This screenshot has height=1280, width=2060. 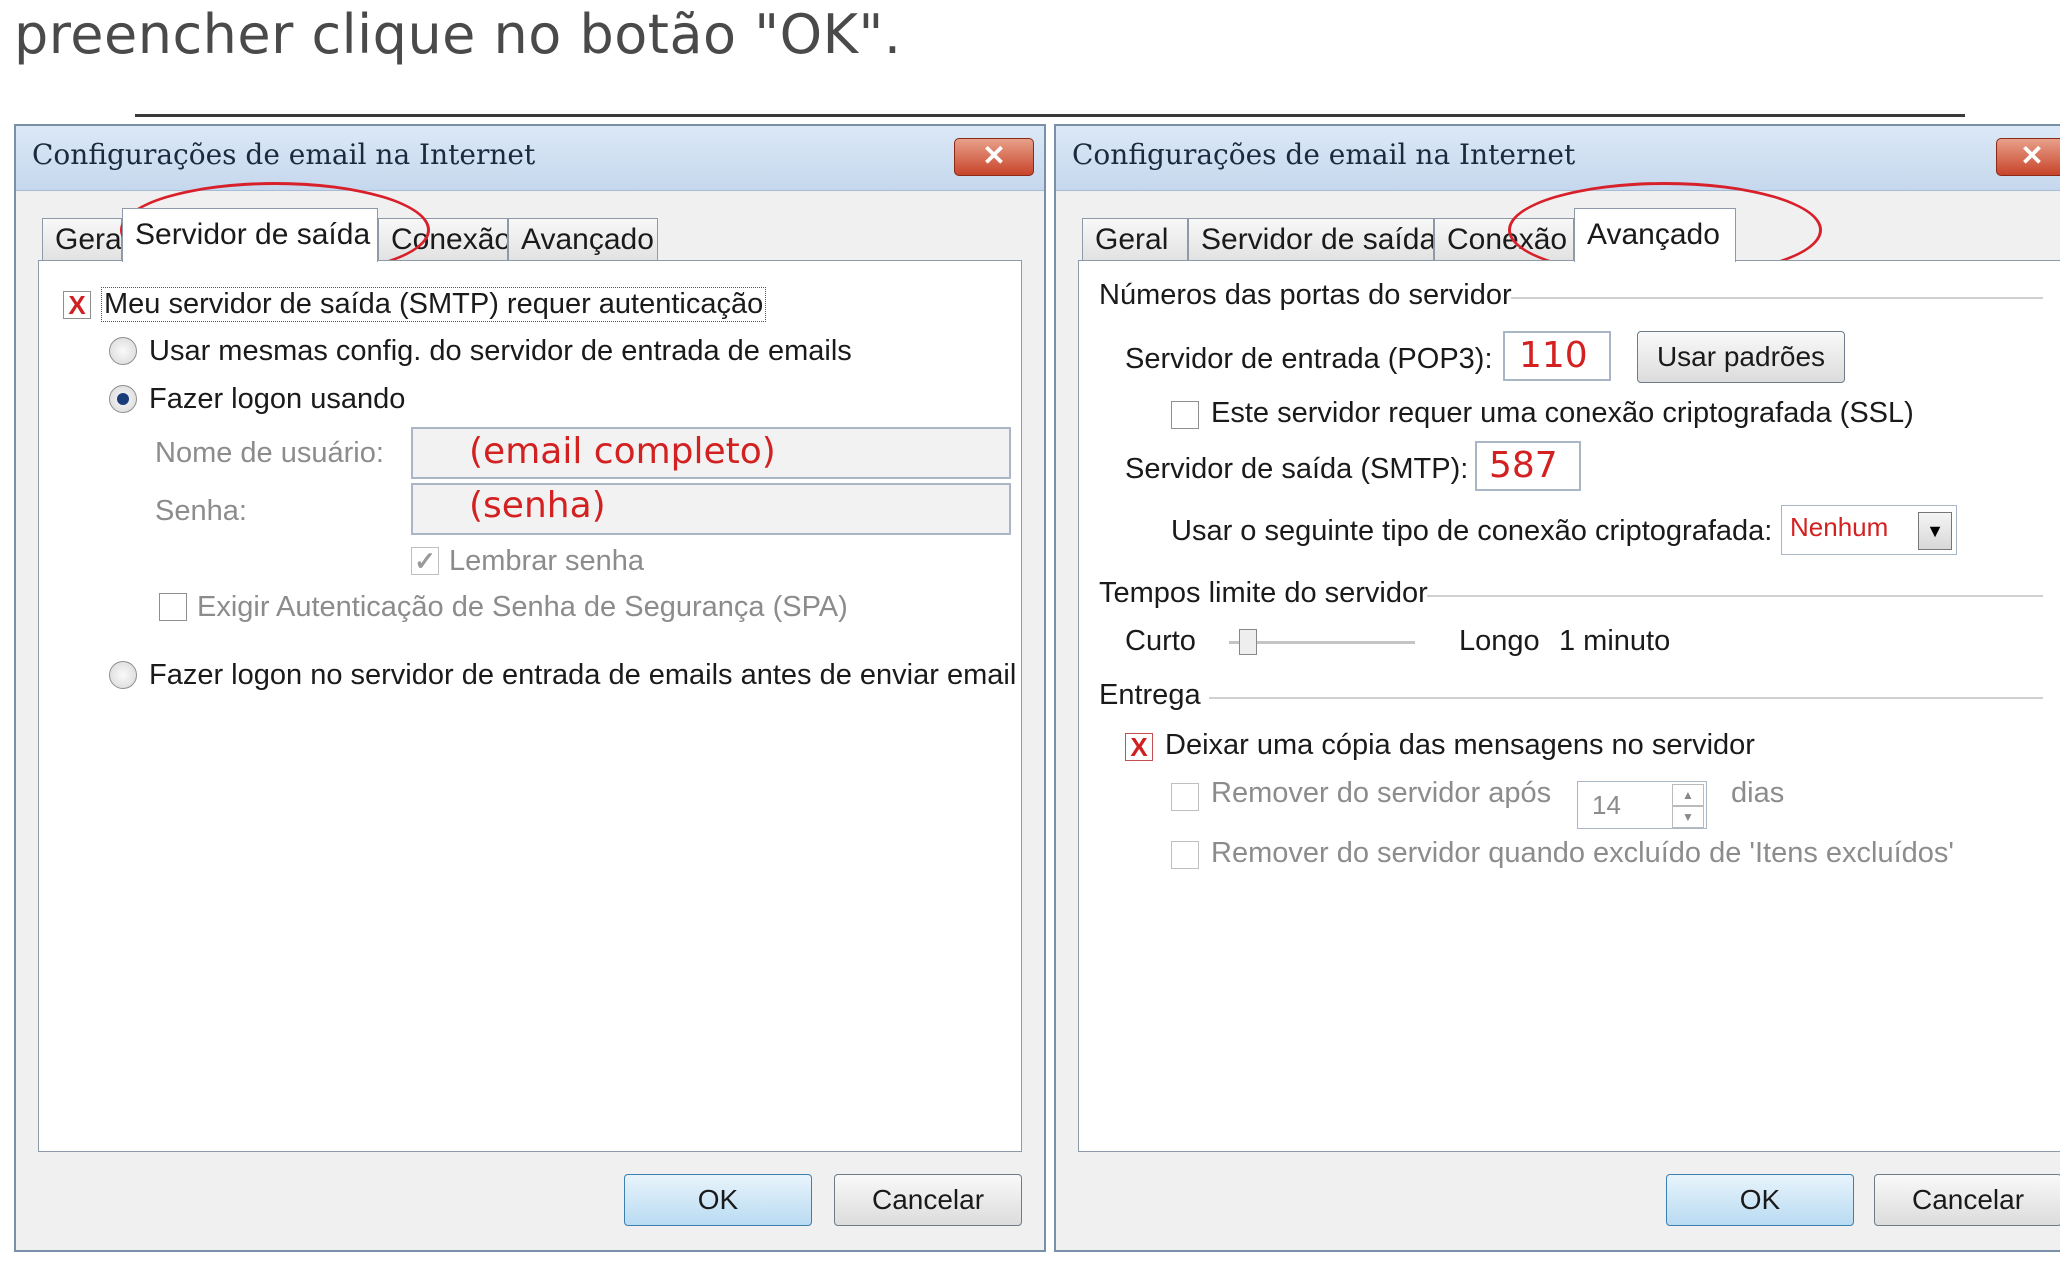 What do you see at coordinates (277, 399) in the screenshot?
I see `radio-logon-using-label: Fazer logon usando` at bounding box center [277, 399].